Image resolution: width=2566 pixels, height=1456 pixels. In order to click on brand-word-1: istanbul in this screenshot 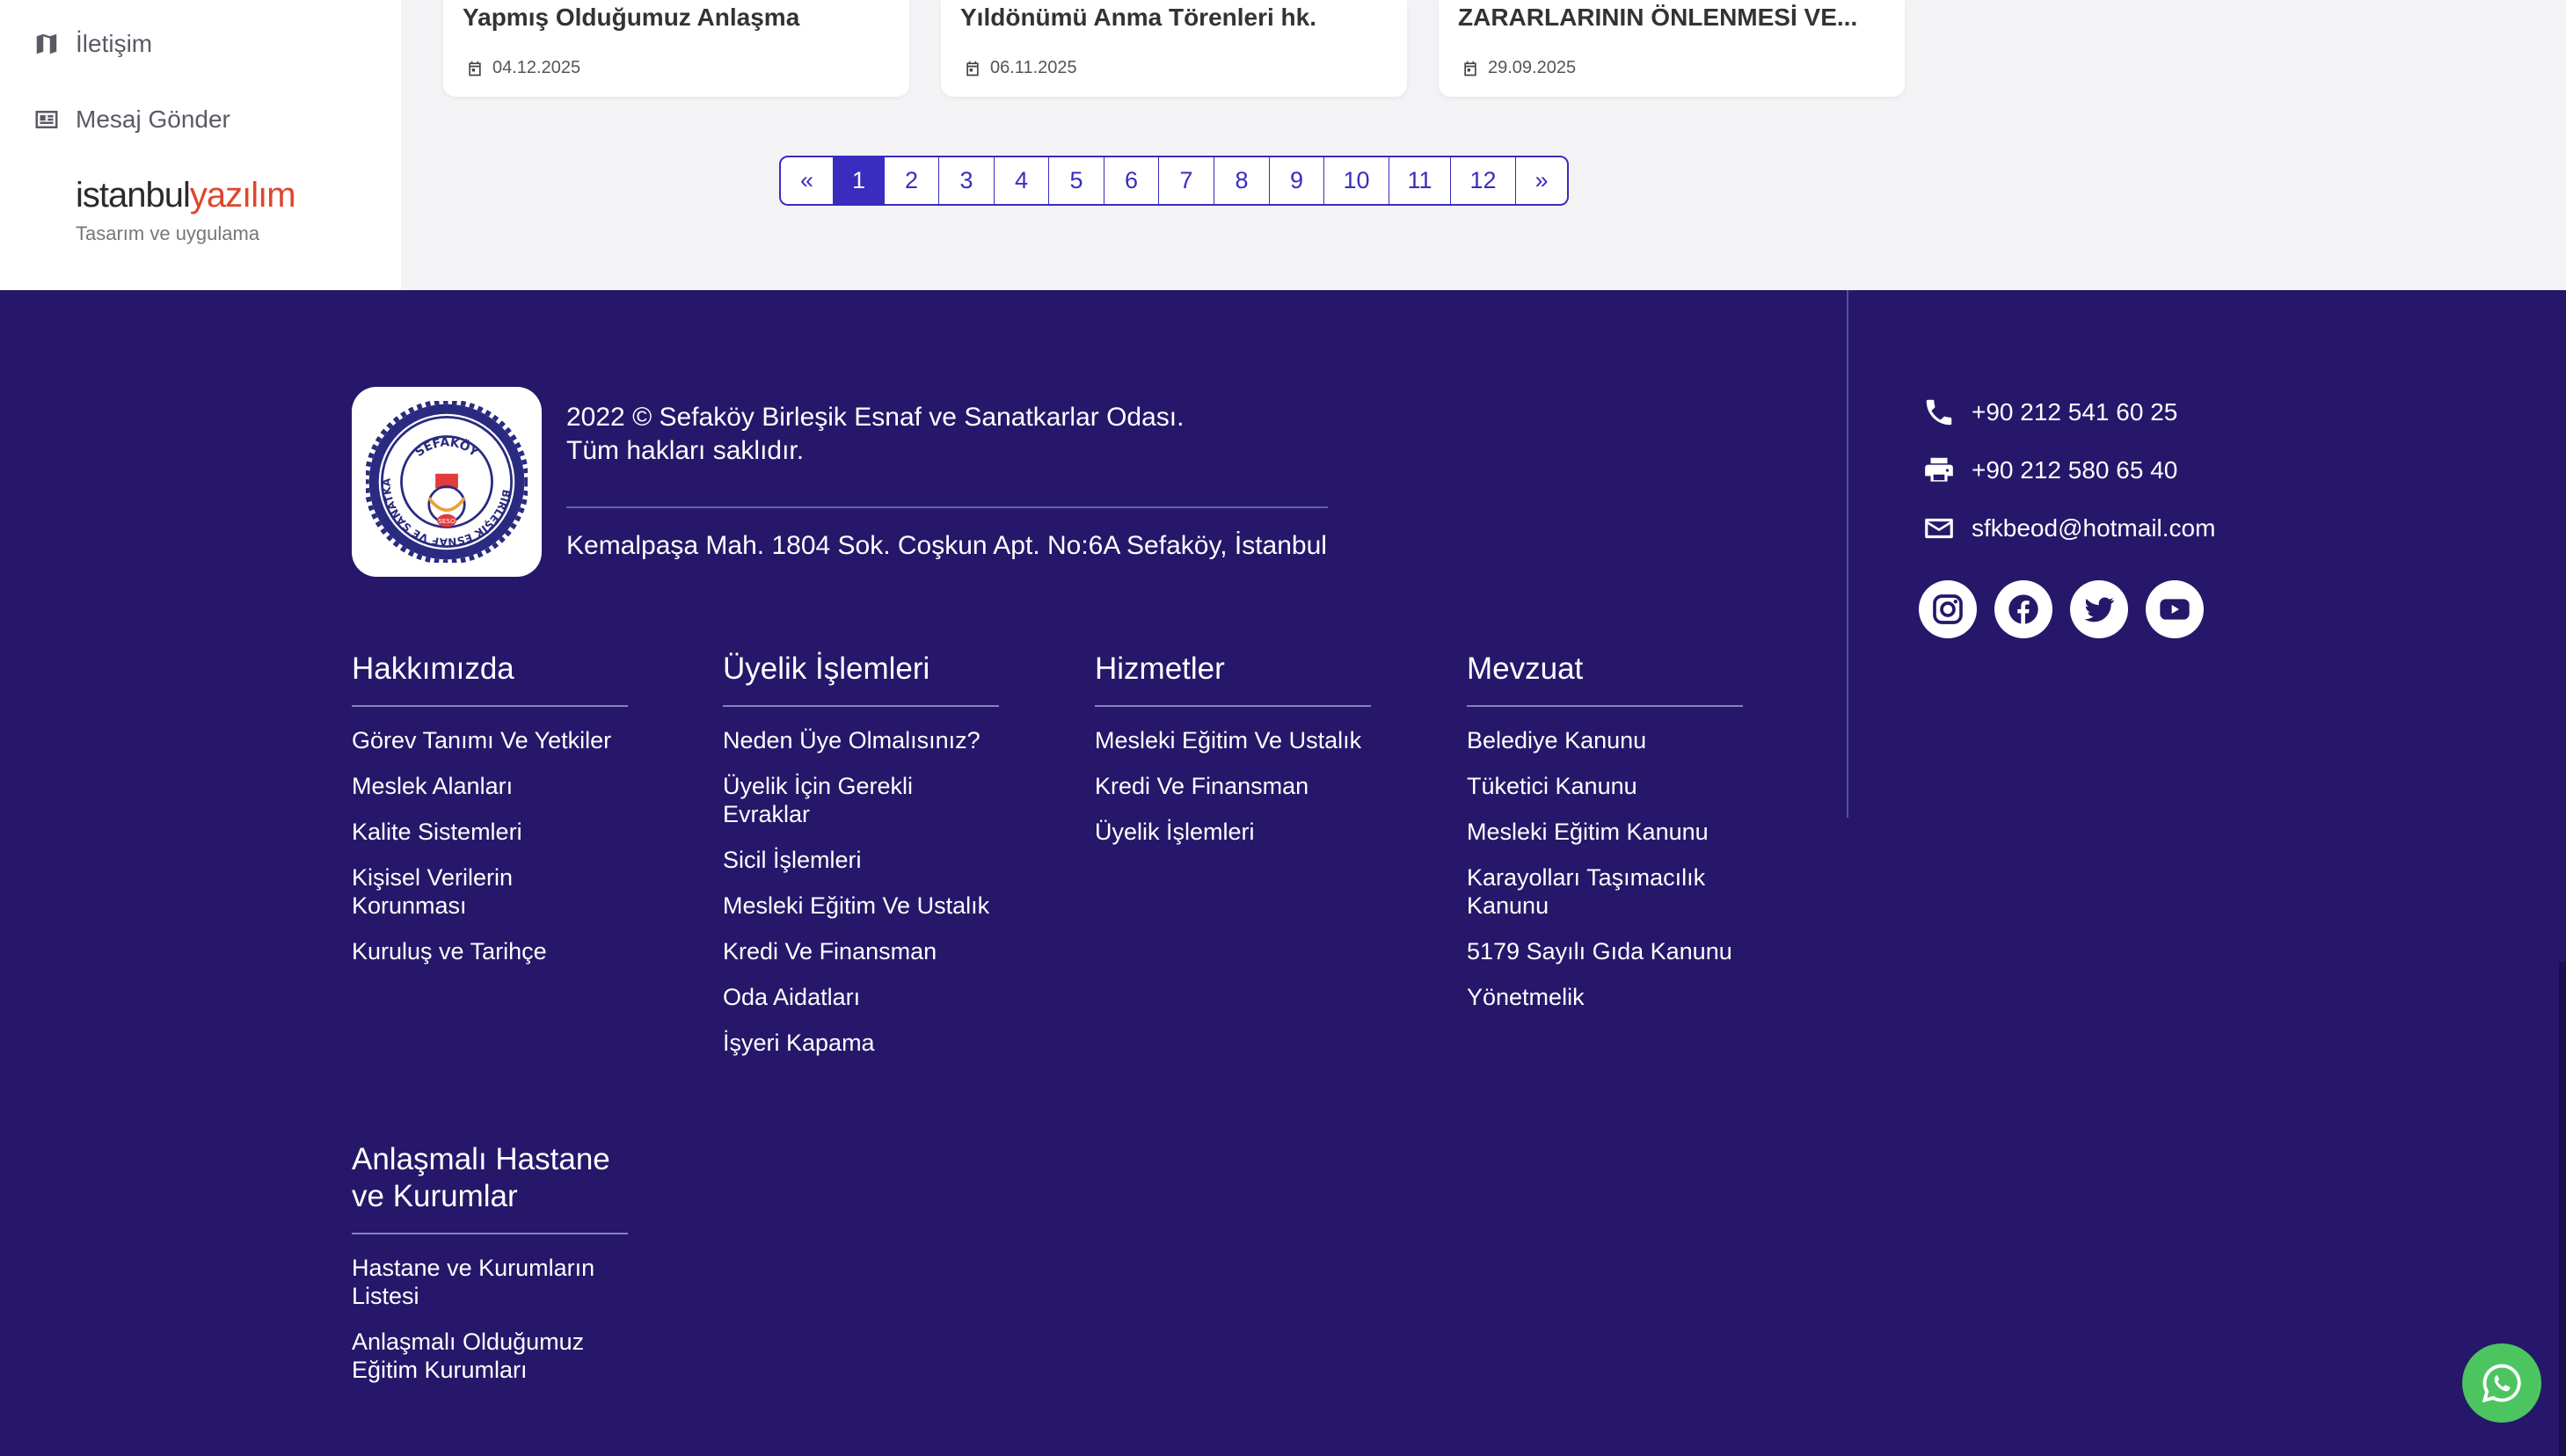, I will do `click(133, 195)`.